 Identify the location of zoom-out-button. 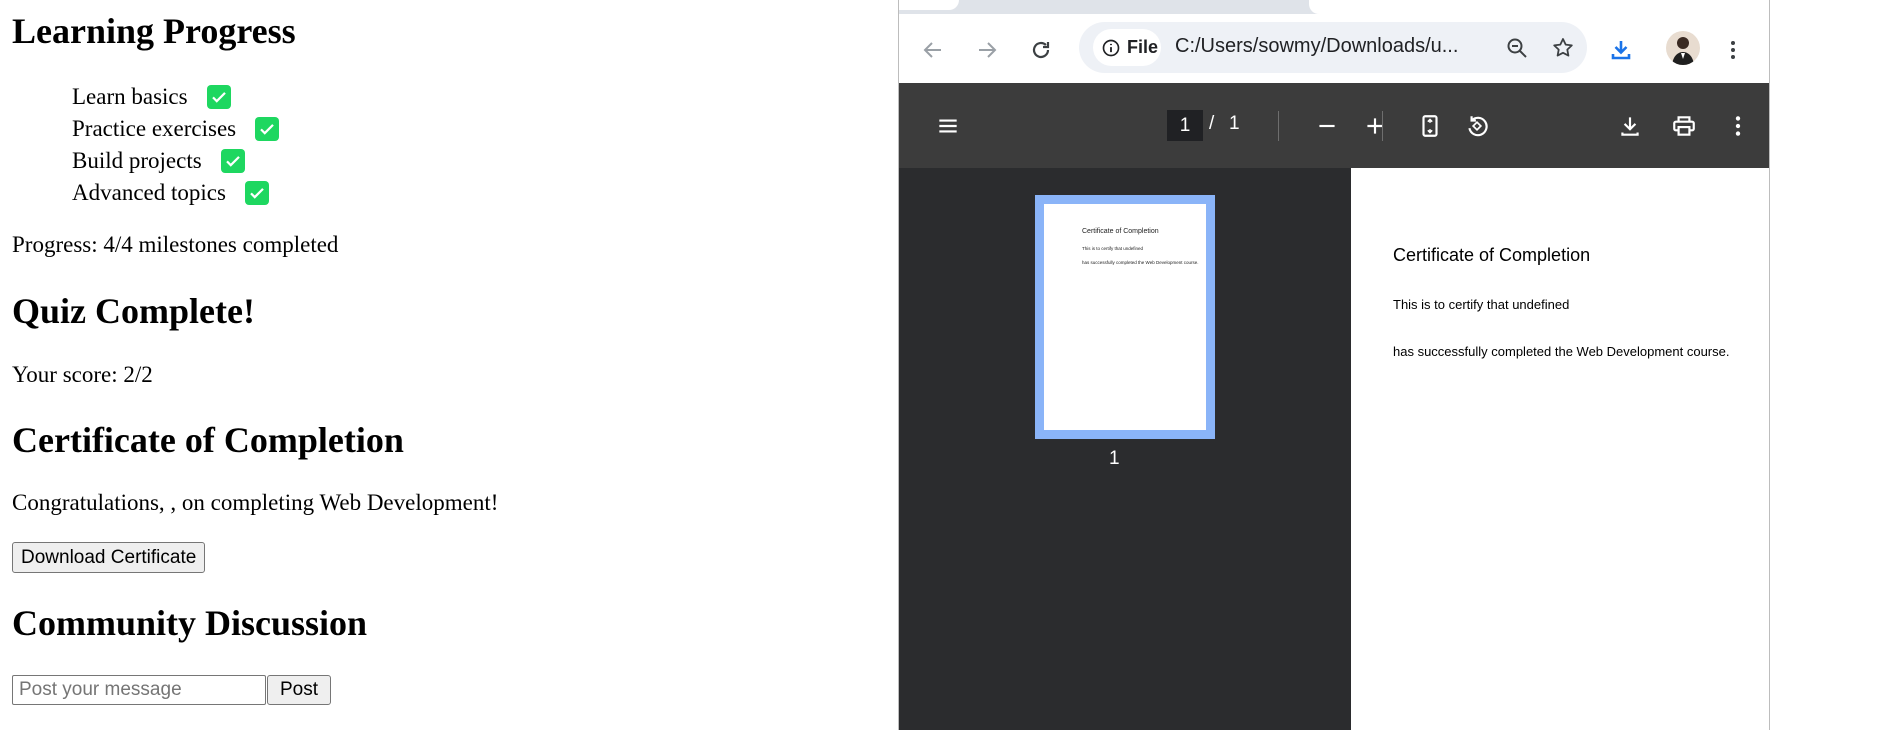
(1327, 126).